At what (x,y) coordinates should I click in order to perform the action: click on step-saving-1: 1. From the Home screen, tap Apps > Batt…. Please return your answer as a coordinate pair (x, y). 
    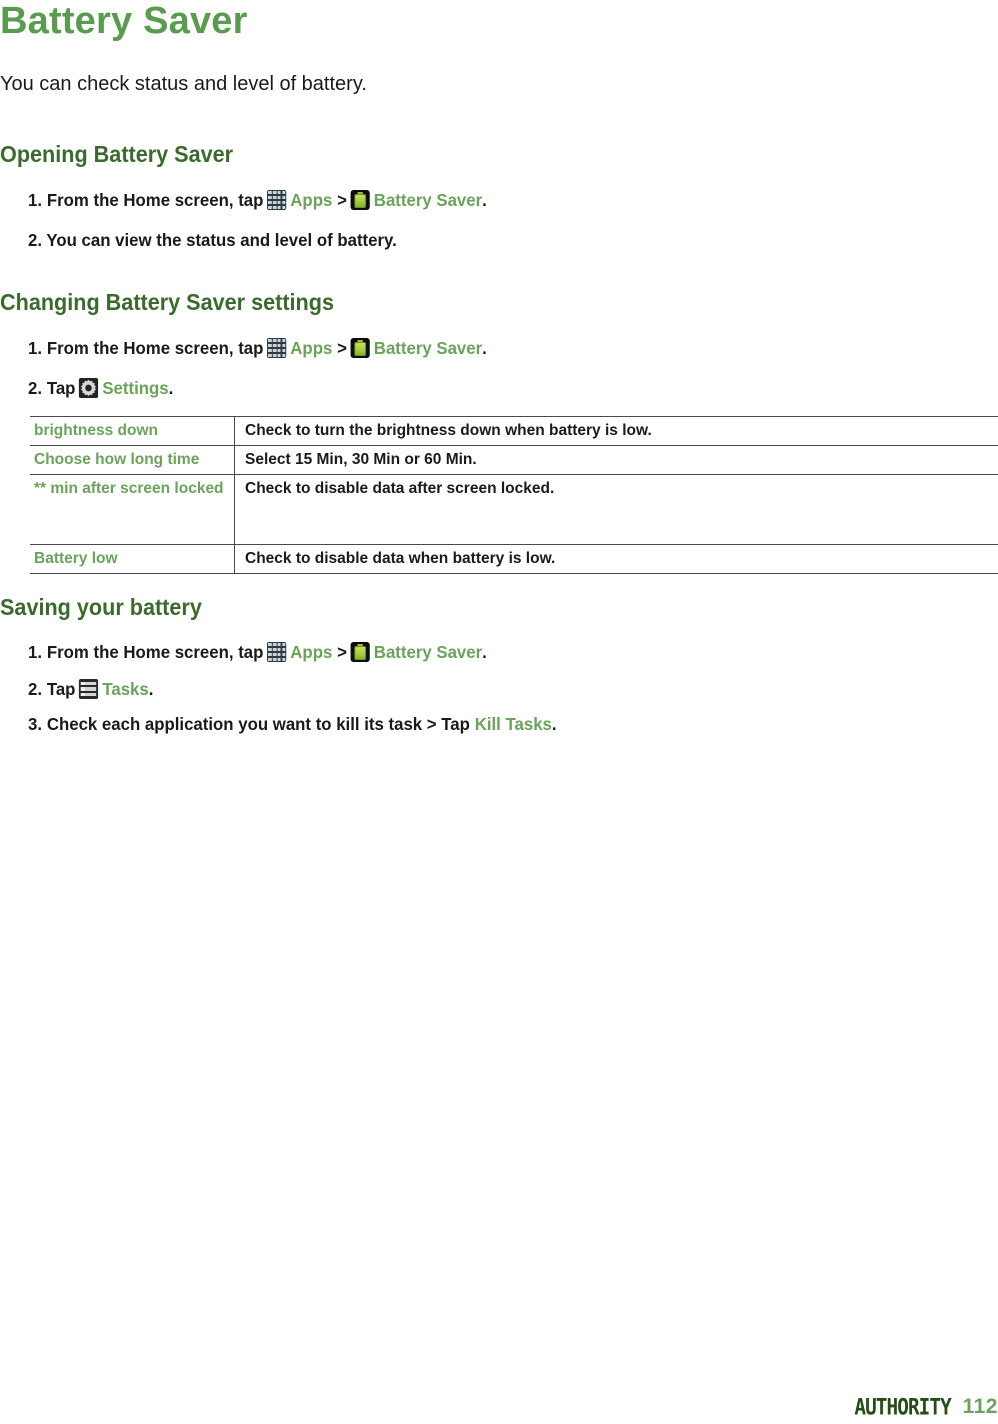
    Looking at the image, I should click on (257, 652).